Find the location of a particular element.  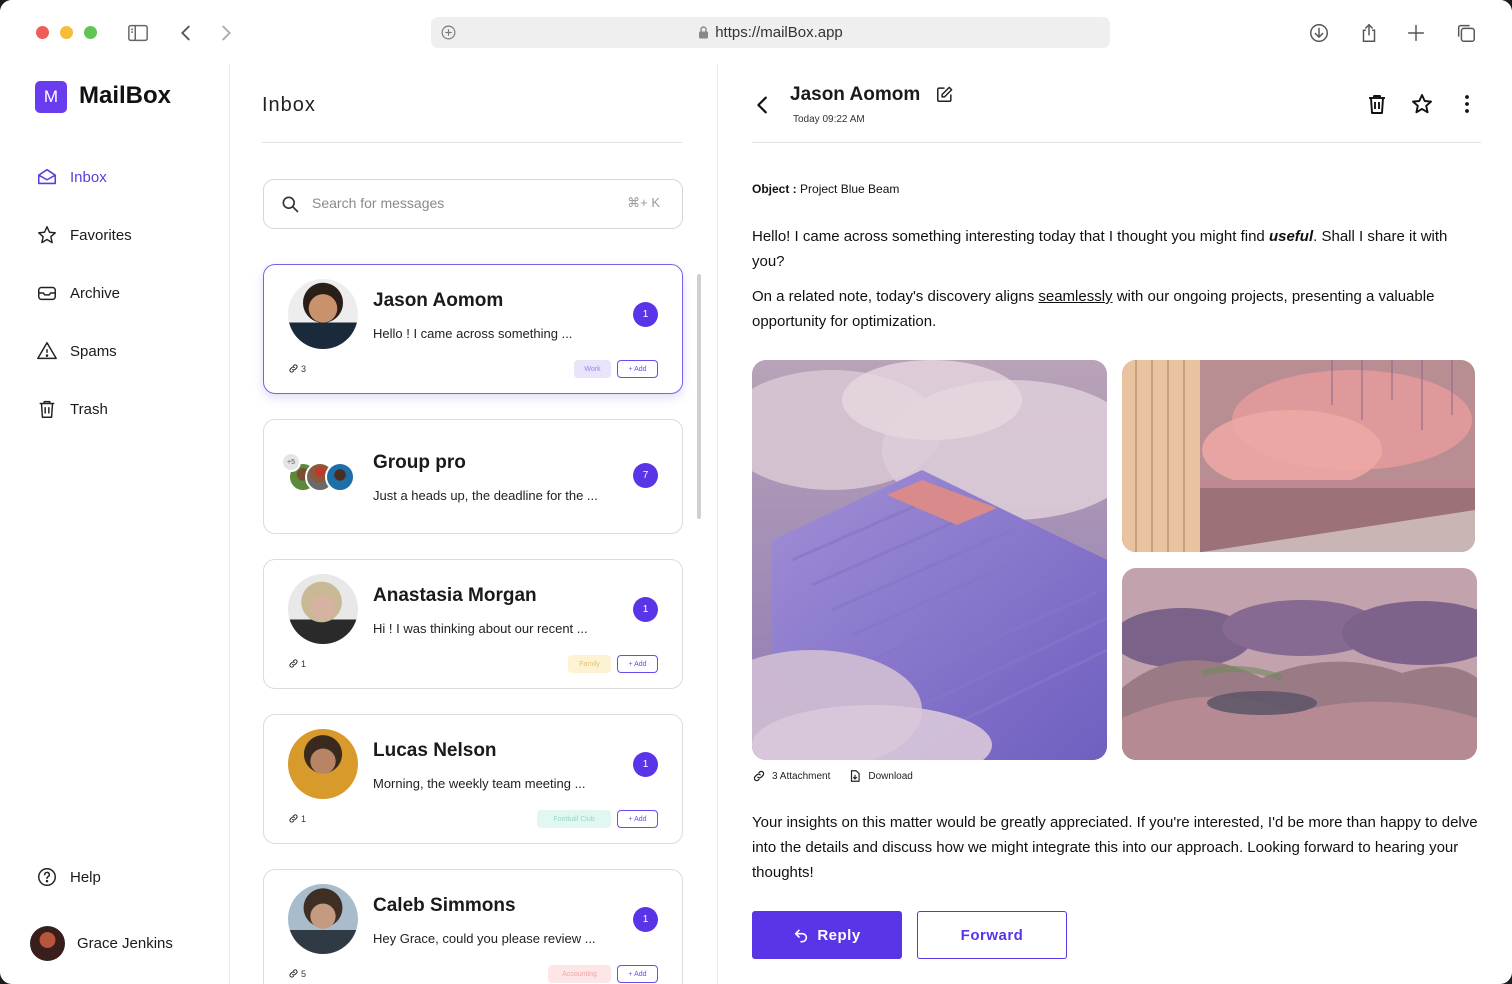

sidebar-item-label: Archive is located at coordinates (95, 293).